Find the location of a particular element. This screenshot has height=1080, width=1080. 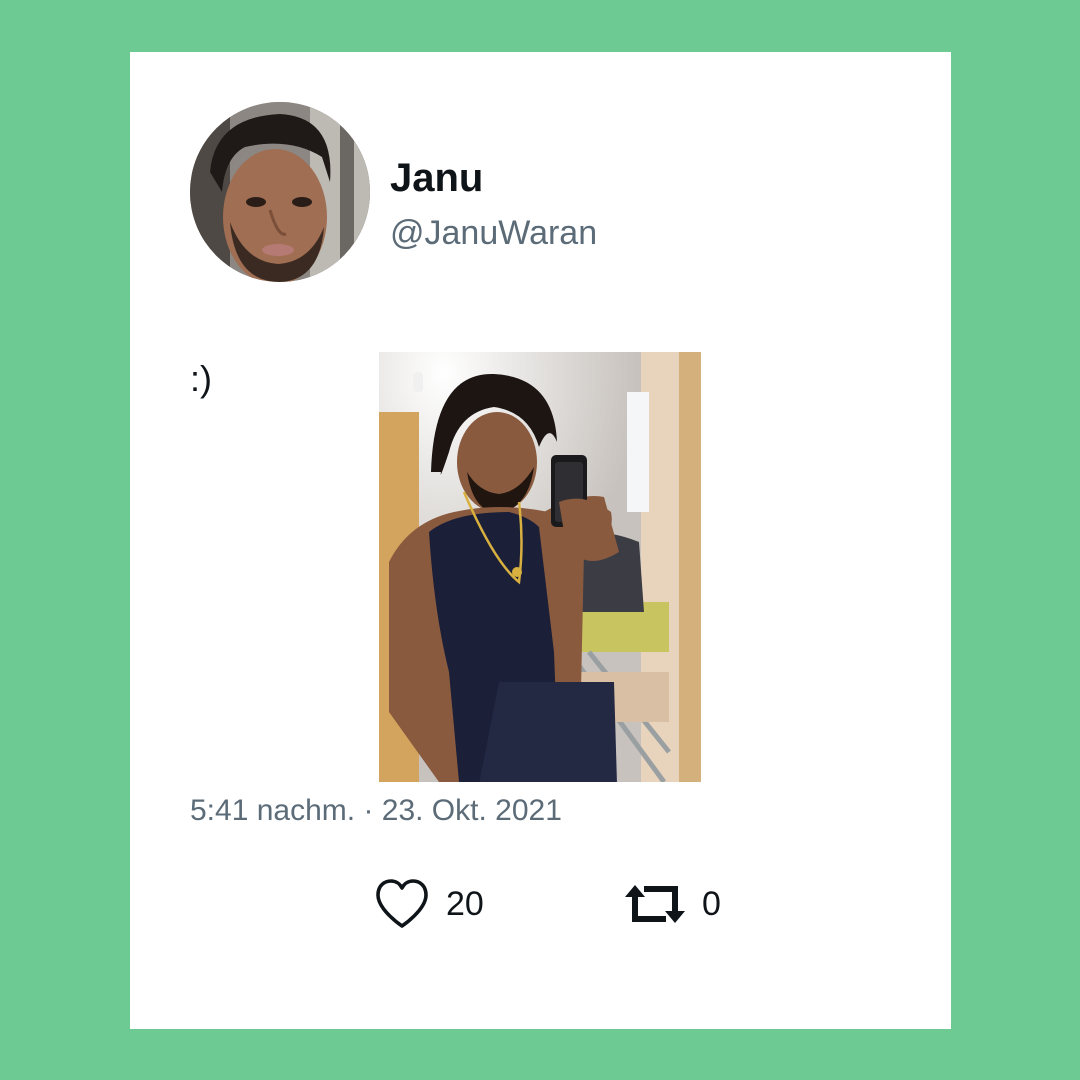

author-handle: @JanuWaran is located at coordinates (493, 233).